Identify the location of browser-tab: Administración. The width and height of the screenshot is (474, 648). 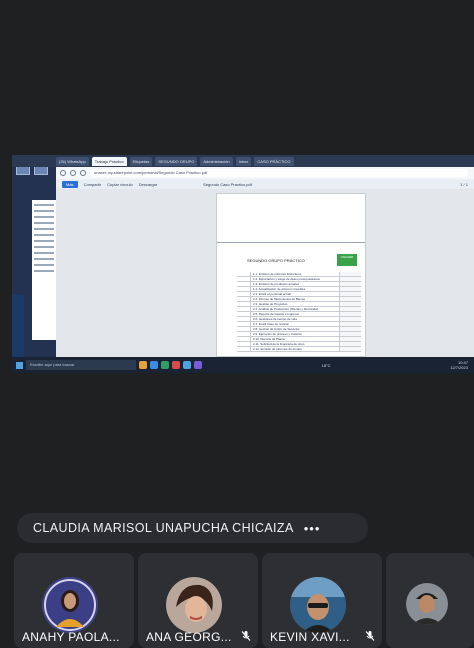
(216, 161).